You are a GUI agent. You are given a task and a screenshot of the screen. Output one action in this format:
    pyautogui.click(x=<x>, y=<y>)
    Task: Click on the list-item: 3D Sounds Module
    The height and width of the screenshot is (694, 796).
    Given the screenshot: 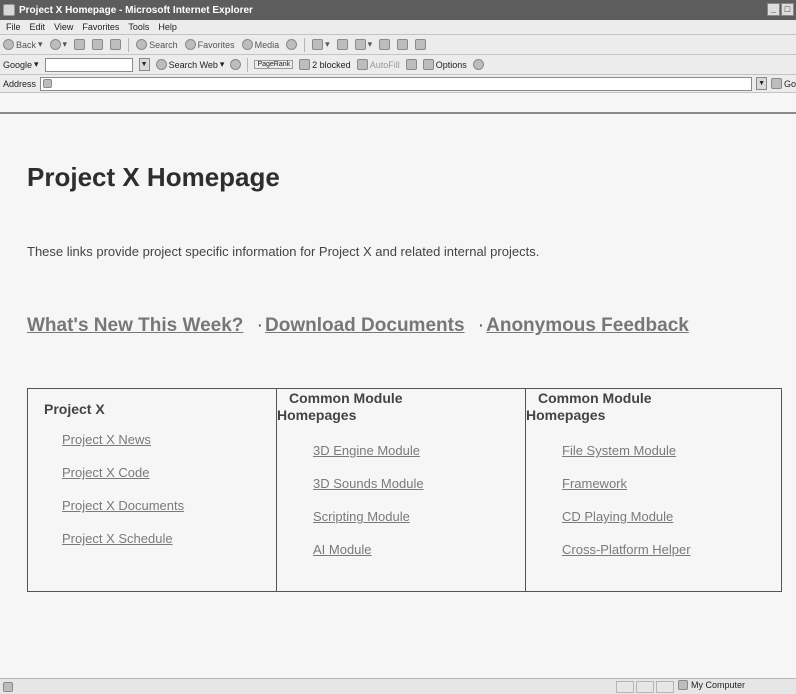 What is the action you would take?
    pyautogui.click(x=368, y=492)
    